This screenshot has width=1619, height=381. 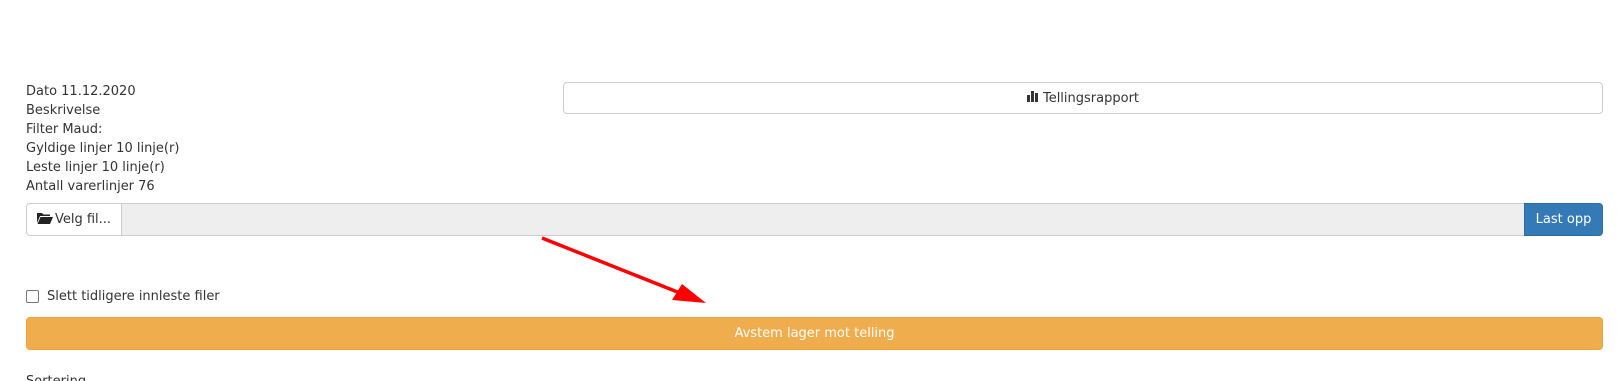 What do you see at coordinates (1033, 98) in the screenshot?
I see `bar-chart-icon` at bounding box center [1033, 98].